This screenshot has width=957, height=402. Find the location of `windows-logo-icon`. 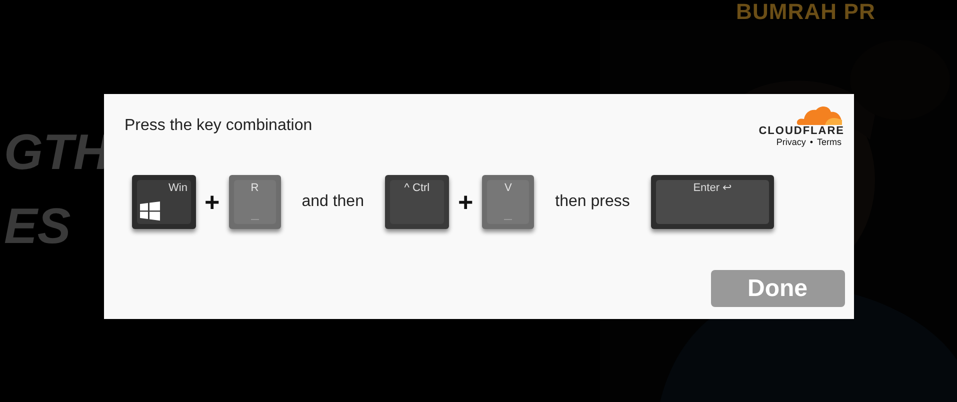

windows-logo-icon is located at coordinates (150, 211).